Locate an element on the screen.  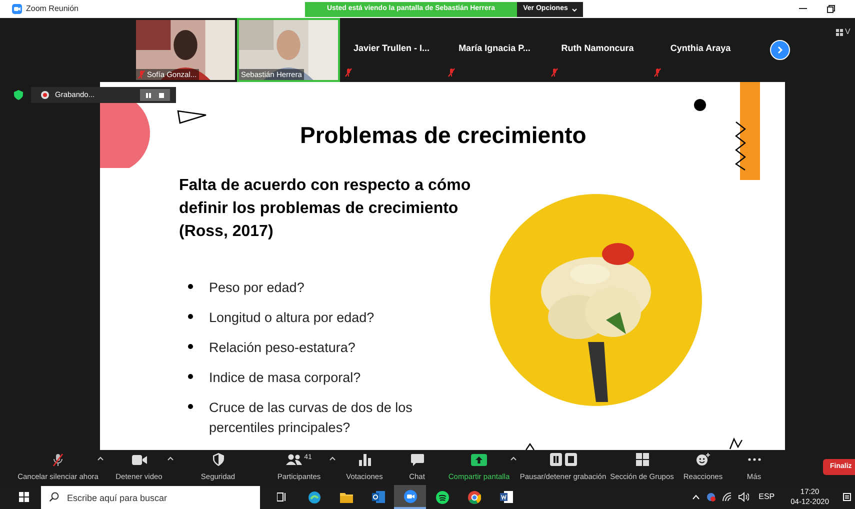
bar-chart-icon is located at coordinates (364, 460).